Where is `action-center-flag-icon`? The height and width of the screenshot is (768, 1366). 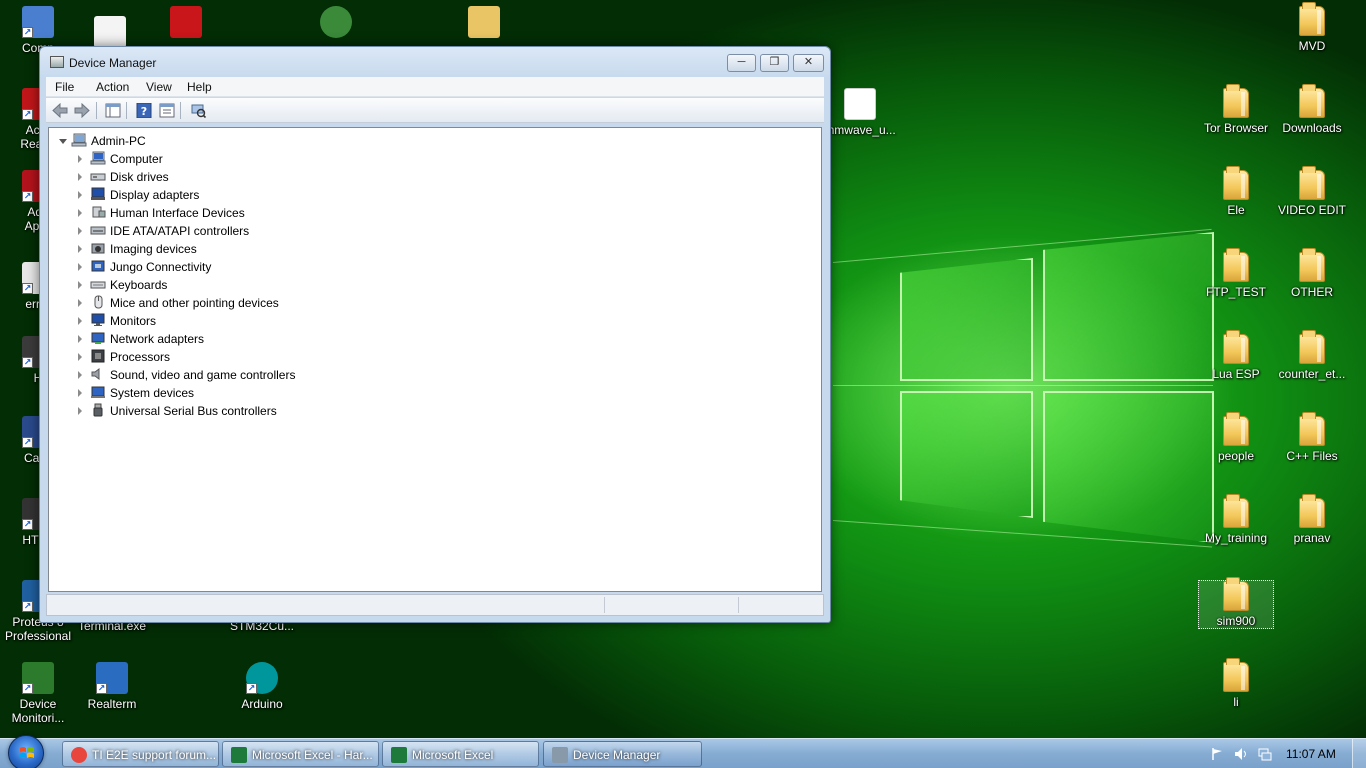
action-center-flag-icon is located at coordinates (1217, 754).